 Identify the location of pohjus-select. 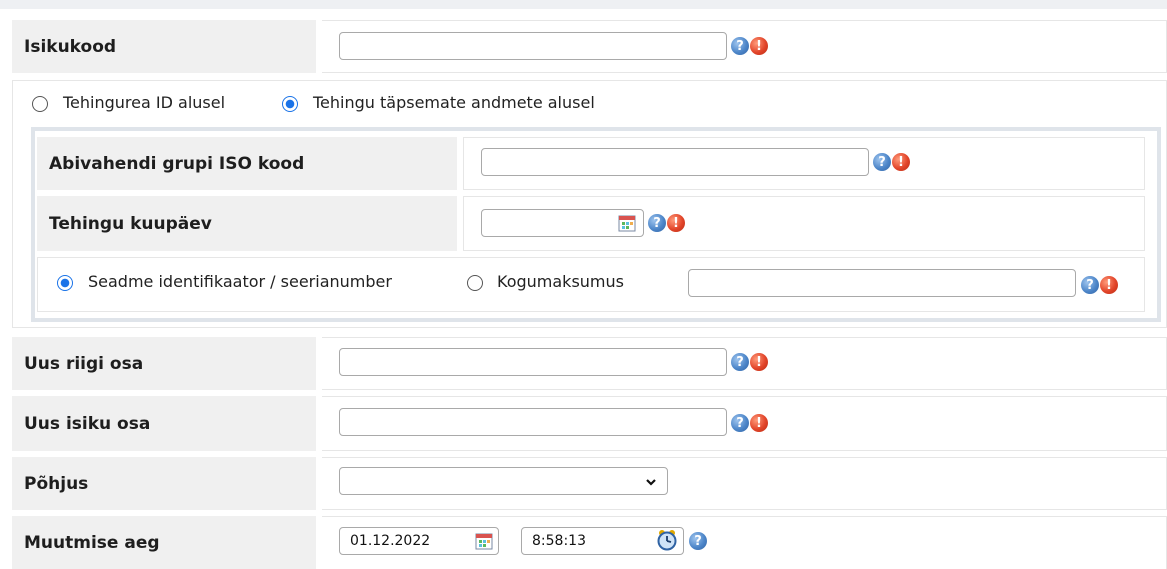
(503, 481).